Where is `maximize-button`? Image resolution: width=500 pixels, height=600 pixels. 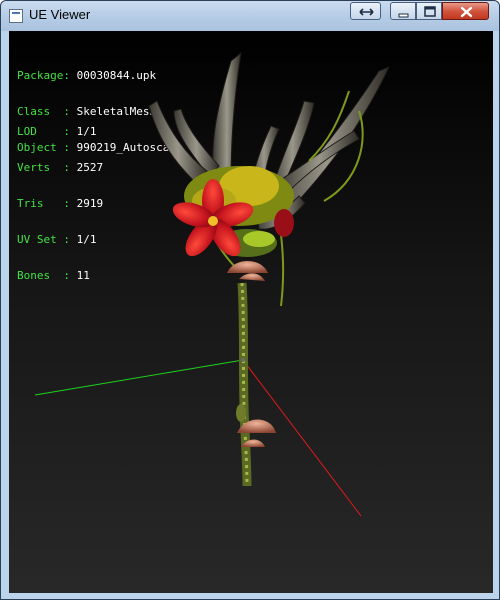 maximize-button is located at coordinates (429, 11).